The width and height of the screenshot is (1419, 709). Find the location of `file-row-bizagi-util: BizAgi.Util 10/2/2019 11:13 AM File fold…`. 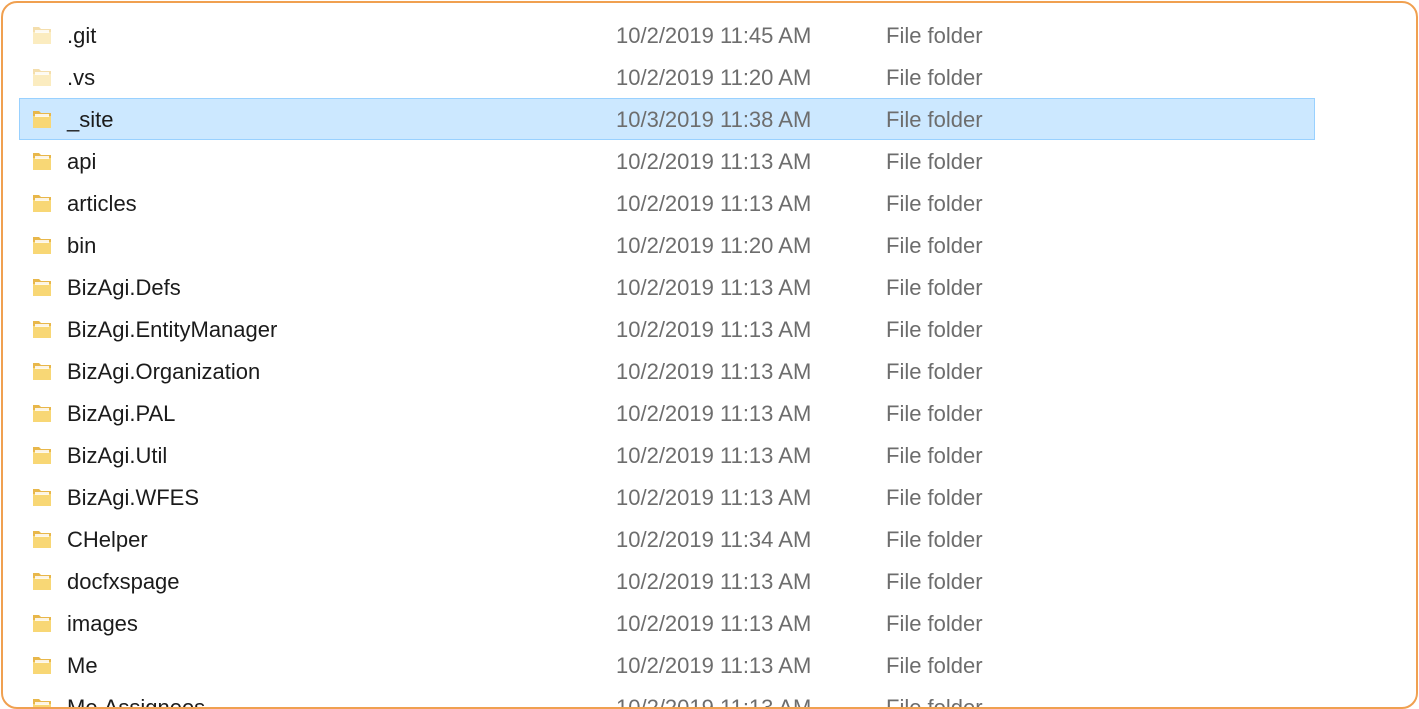

file-row-bizagi-util: BizAgi.Util 10/2/2019 11:13 AM File fold… is located at coordinates (667, 455).